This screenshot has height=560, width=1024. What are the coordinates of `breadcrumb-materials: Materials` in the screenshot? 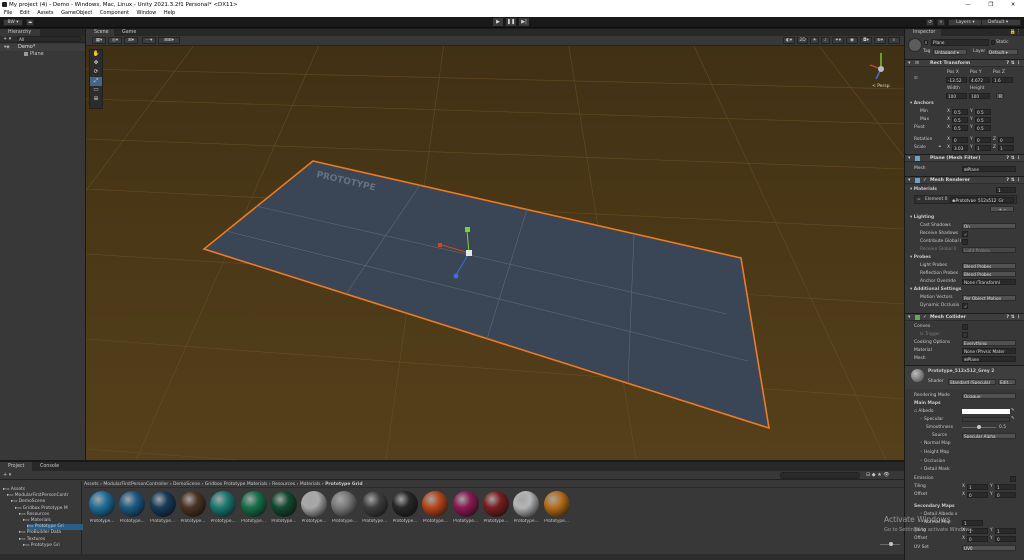 It's located at (310, 484).